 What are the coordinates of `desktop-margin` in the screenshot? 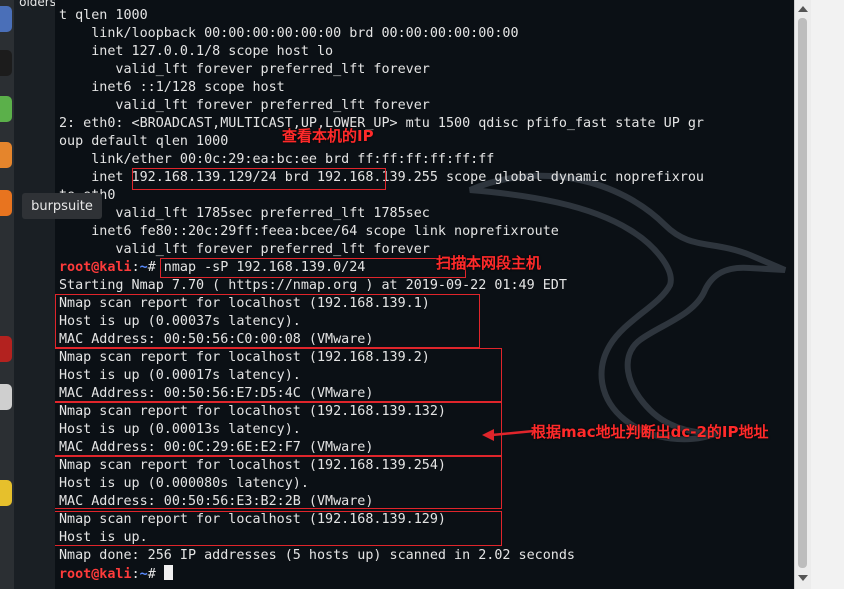 It's located at (827, 294).